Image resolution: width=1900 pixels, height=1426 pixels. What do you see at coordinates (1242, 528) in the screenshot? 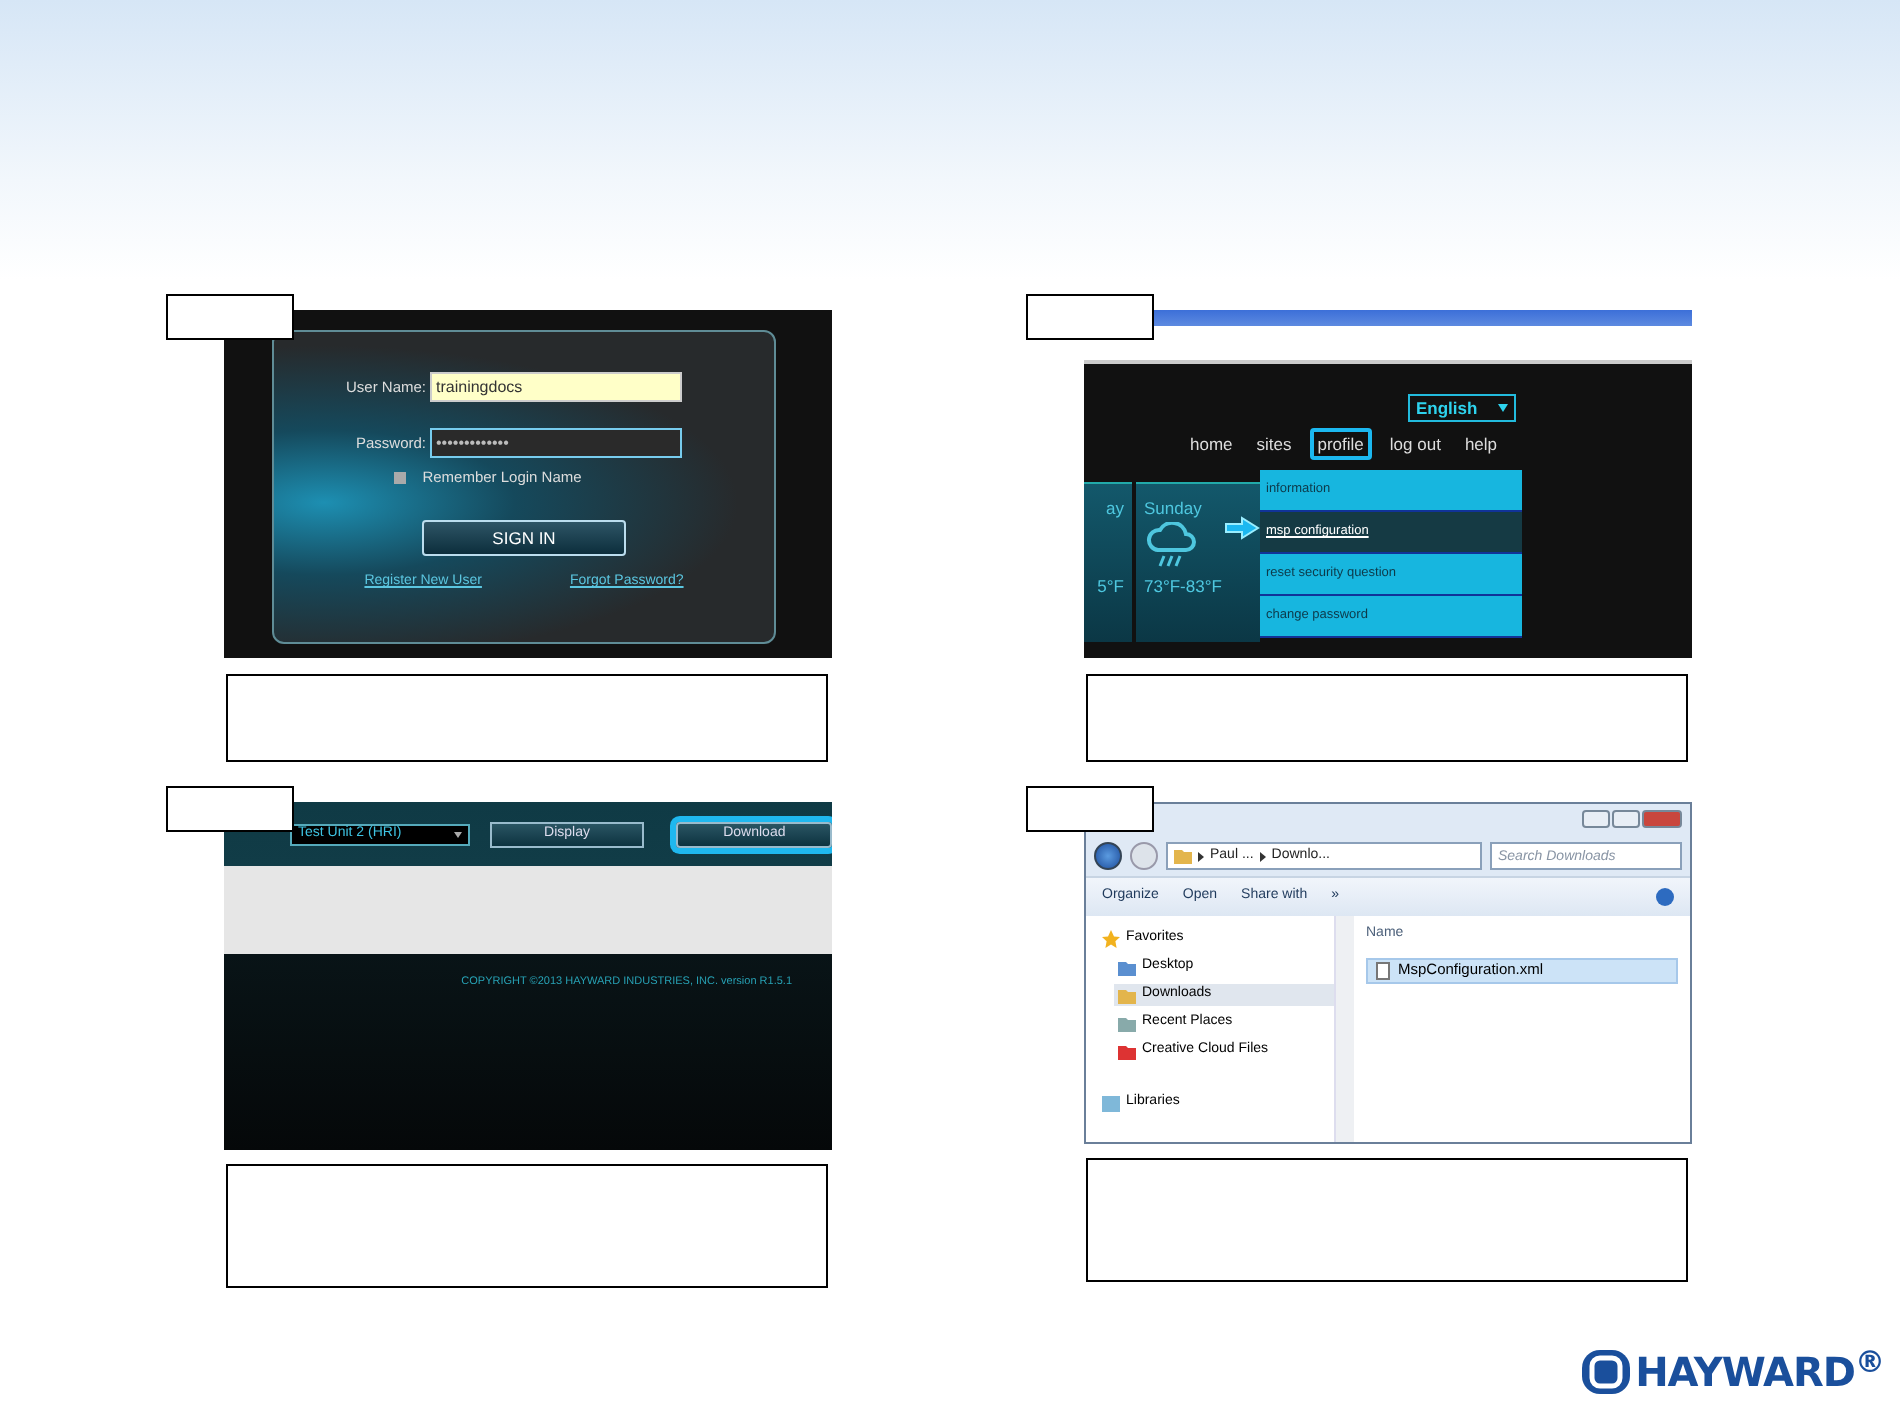
I see `arrow-icon` at bounding box center [1242, 528].